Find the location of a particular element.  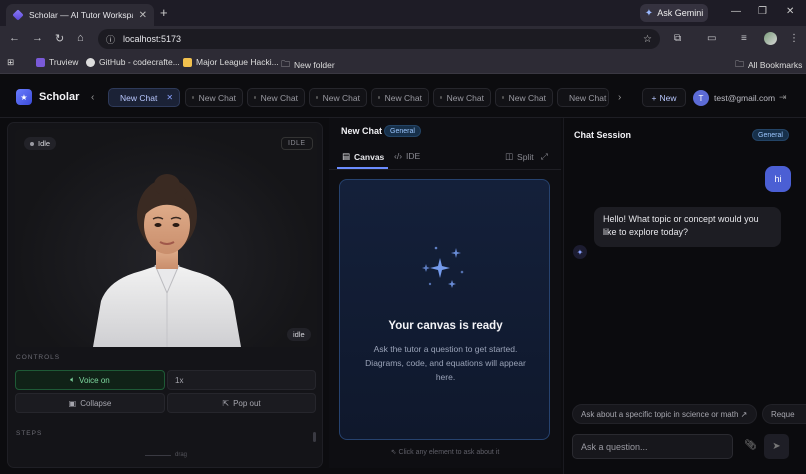

ask-gemini-label: Ask Gemini is located at coordinates (680, 13).